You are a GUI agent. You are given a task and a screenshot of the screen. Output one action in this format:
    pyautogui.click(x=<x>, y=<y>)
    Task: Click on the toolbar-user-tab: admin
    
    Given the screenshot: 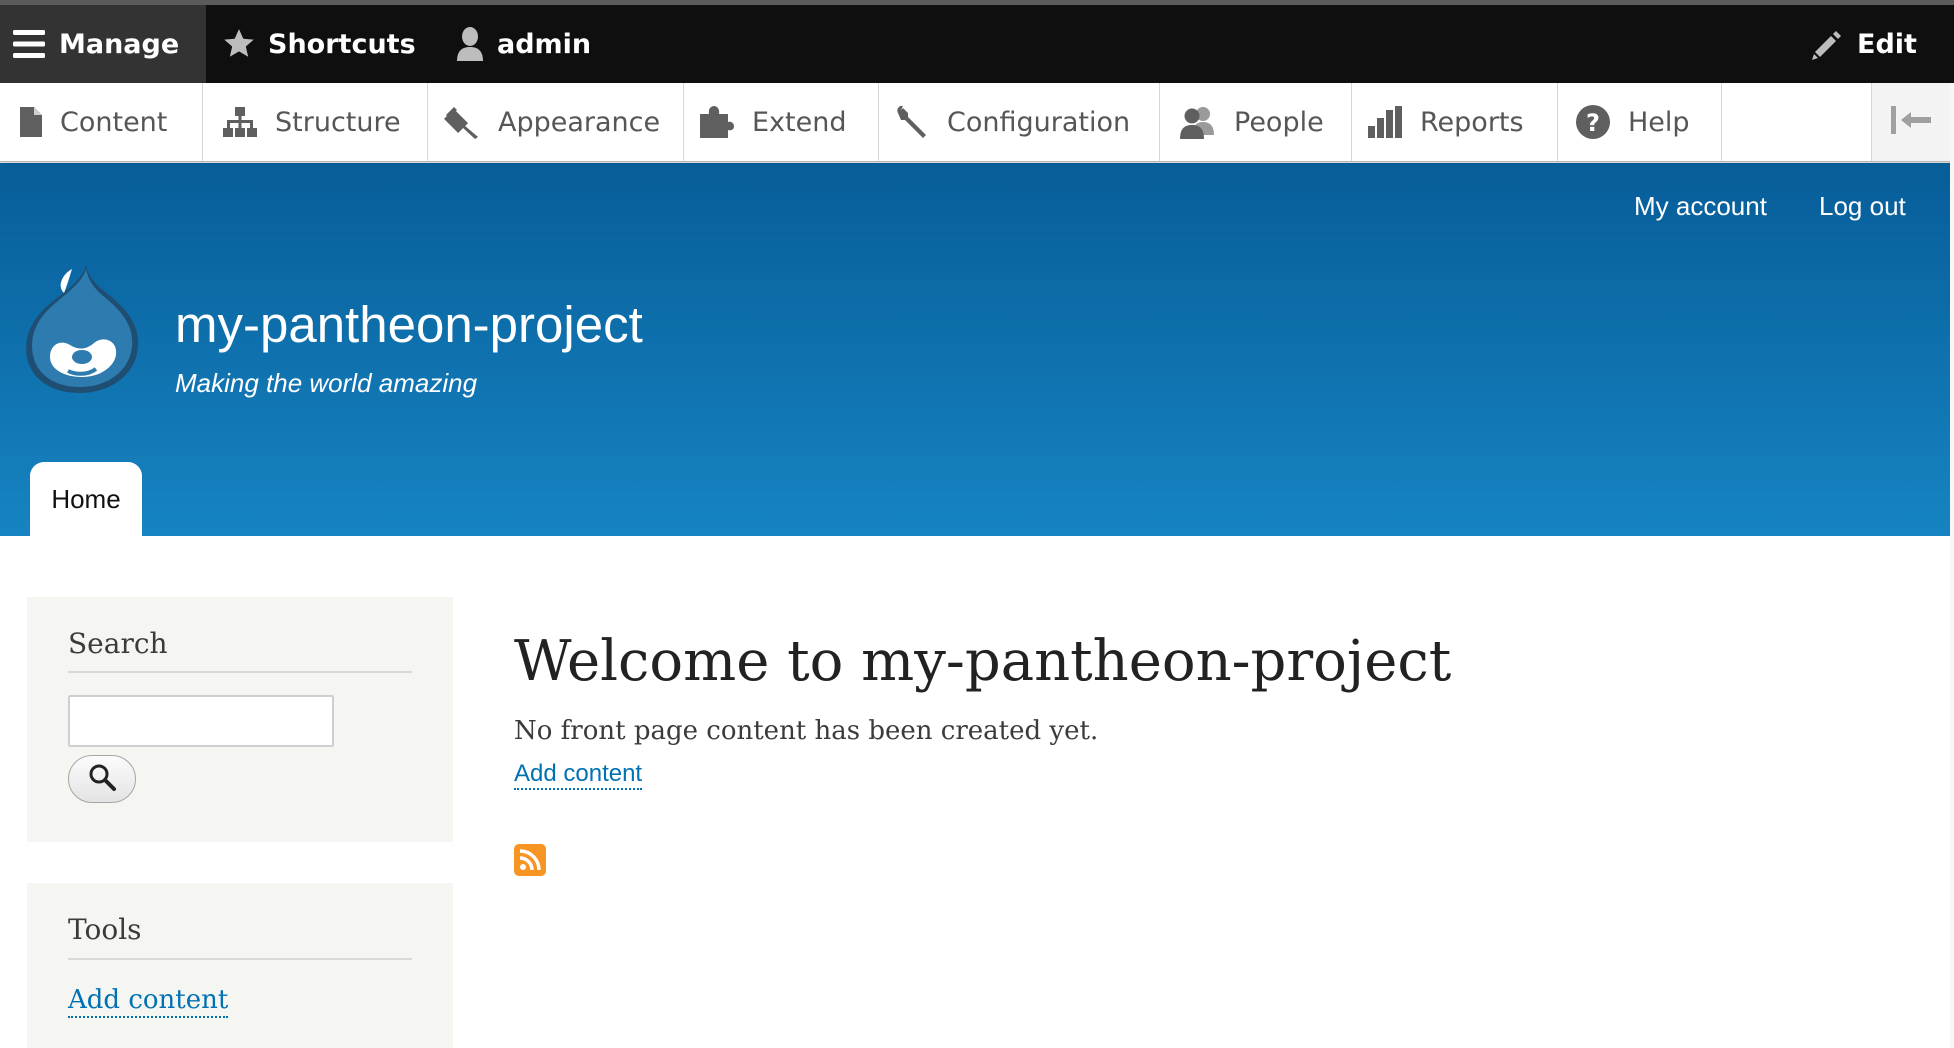 What is the action you would take?
    pyautogui.click(x=523, y=44)
    